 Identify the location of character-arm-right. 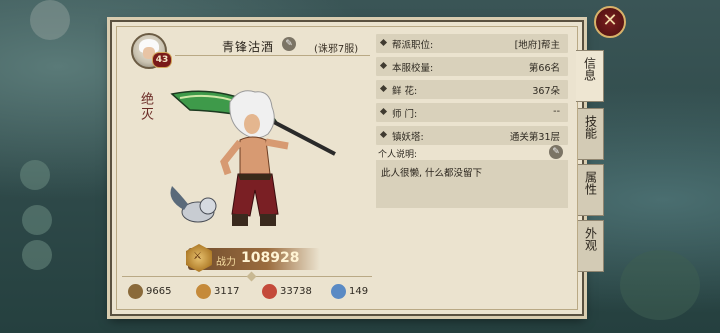
(277, 144).